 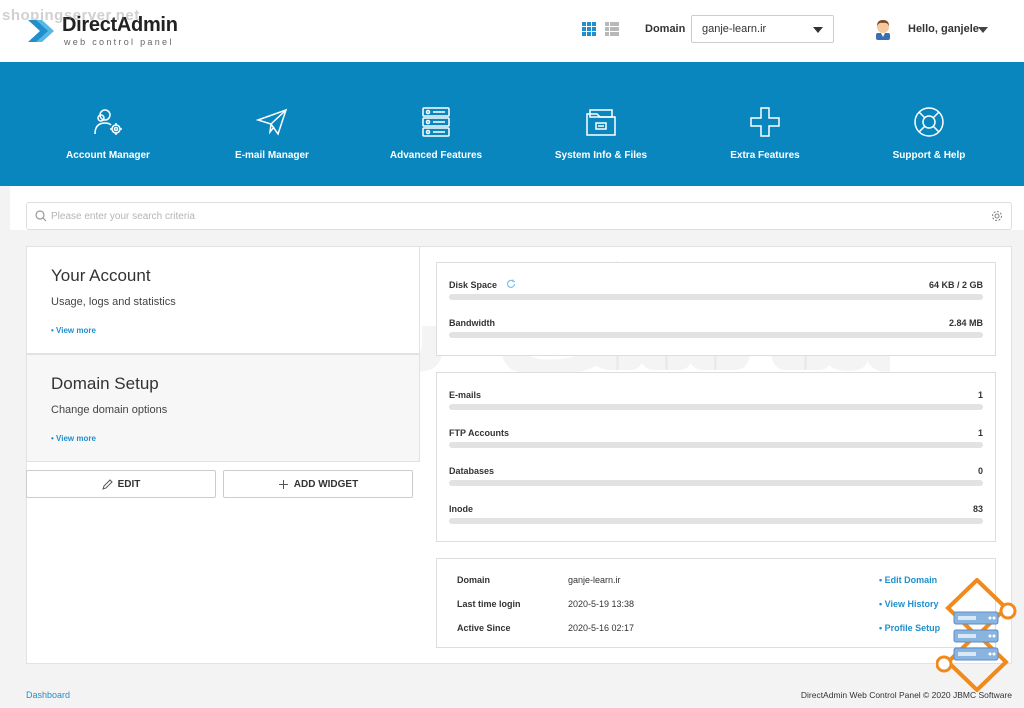 I want to click on edit-button: EDIT, so click(x=121, y=484).